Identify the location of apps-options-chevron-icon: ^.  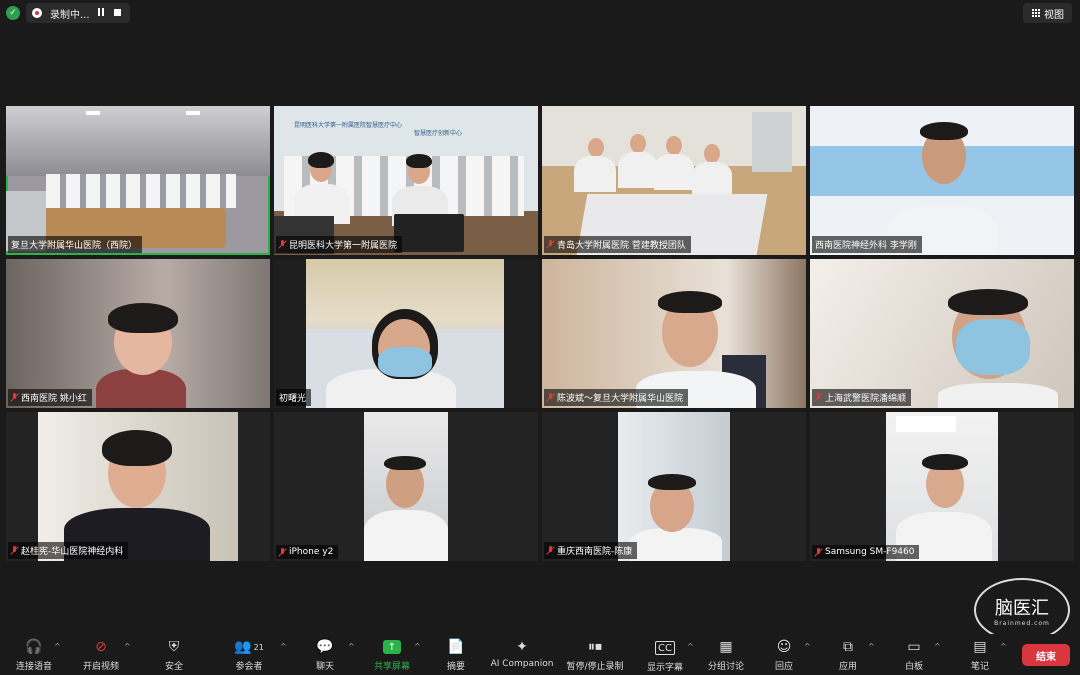
(871, 646).